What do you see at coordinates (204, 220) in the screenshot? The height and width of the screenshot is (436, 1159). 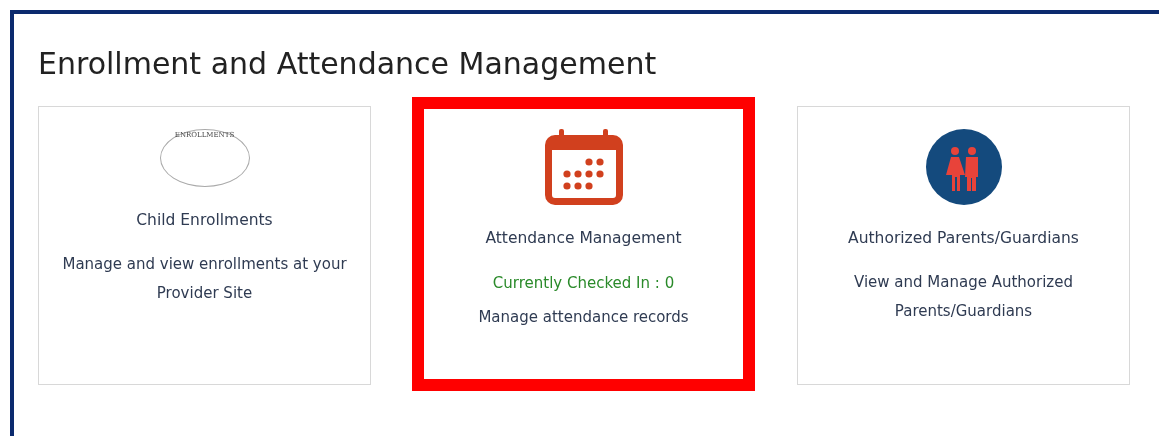 I see `card-title: Child Enrollments` at bounding box center [204, 220].